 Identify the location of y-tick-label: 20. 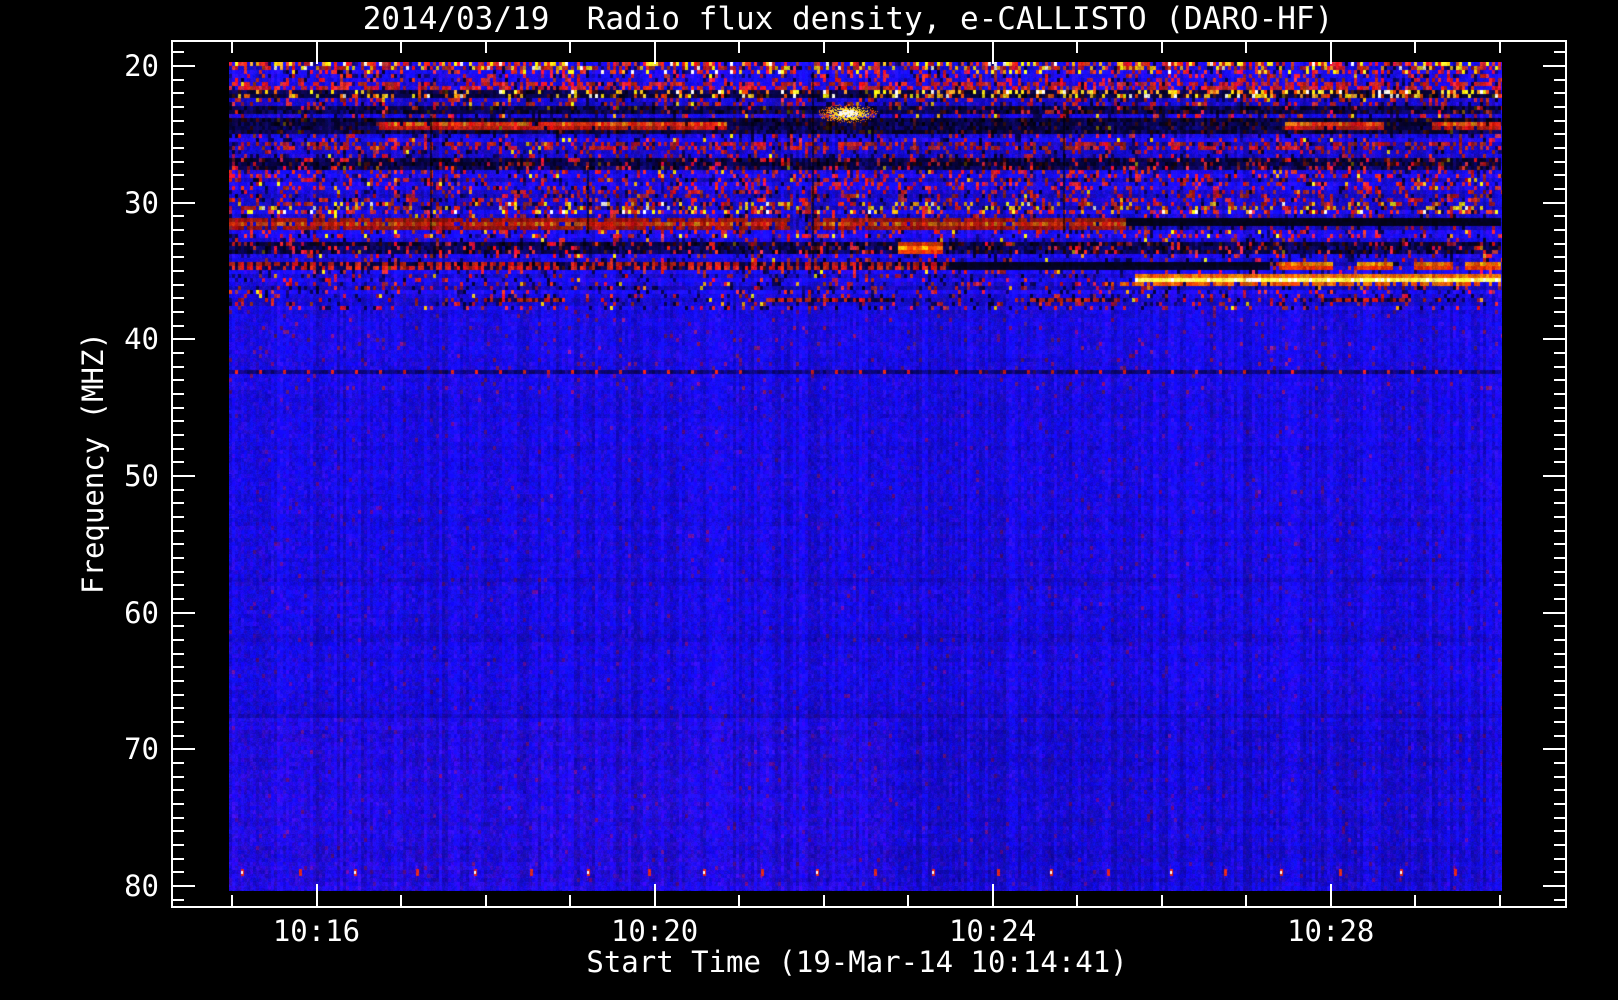
(141, 65).